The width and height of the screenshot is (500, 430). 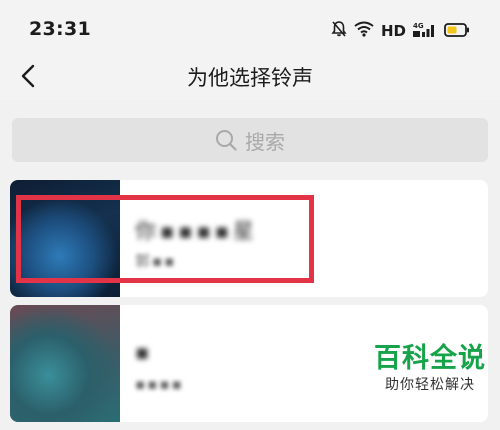 What do you see at coordinates (265, 141) in the screenshot?
I see `search-placeholder: 搜索` at bounding box center [265, 141].